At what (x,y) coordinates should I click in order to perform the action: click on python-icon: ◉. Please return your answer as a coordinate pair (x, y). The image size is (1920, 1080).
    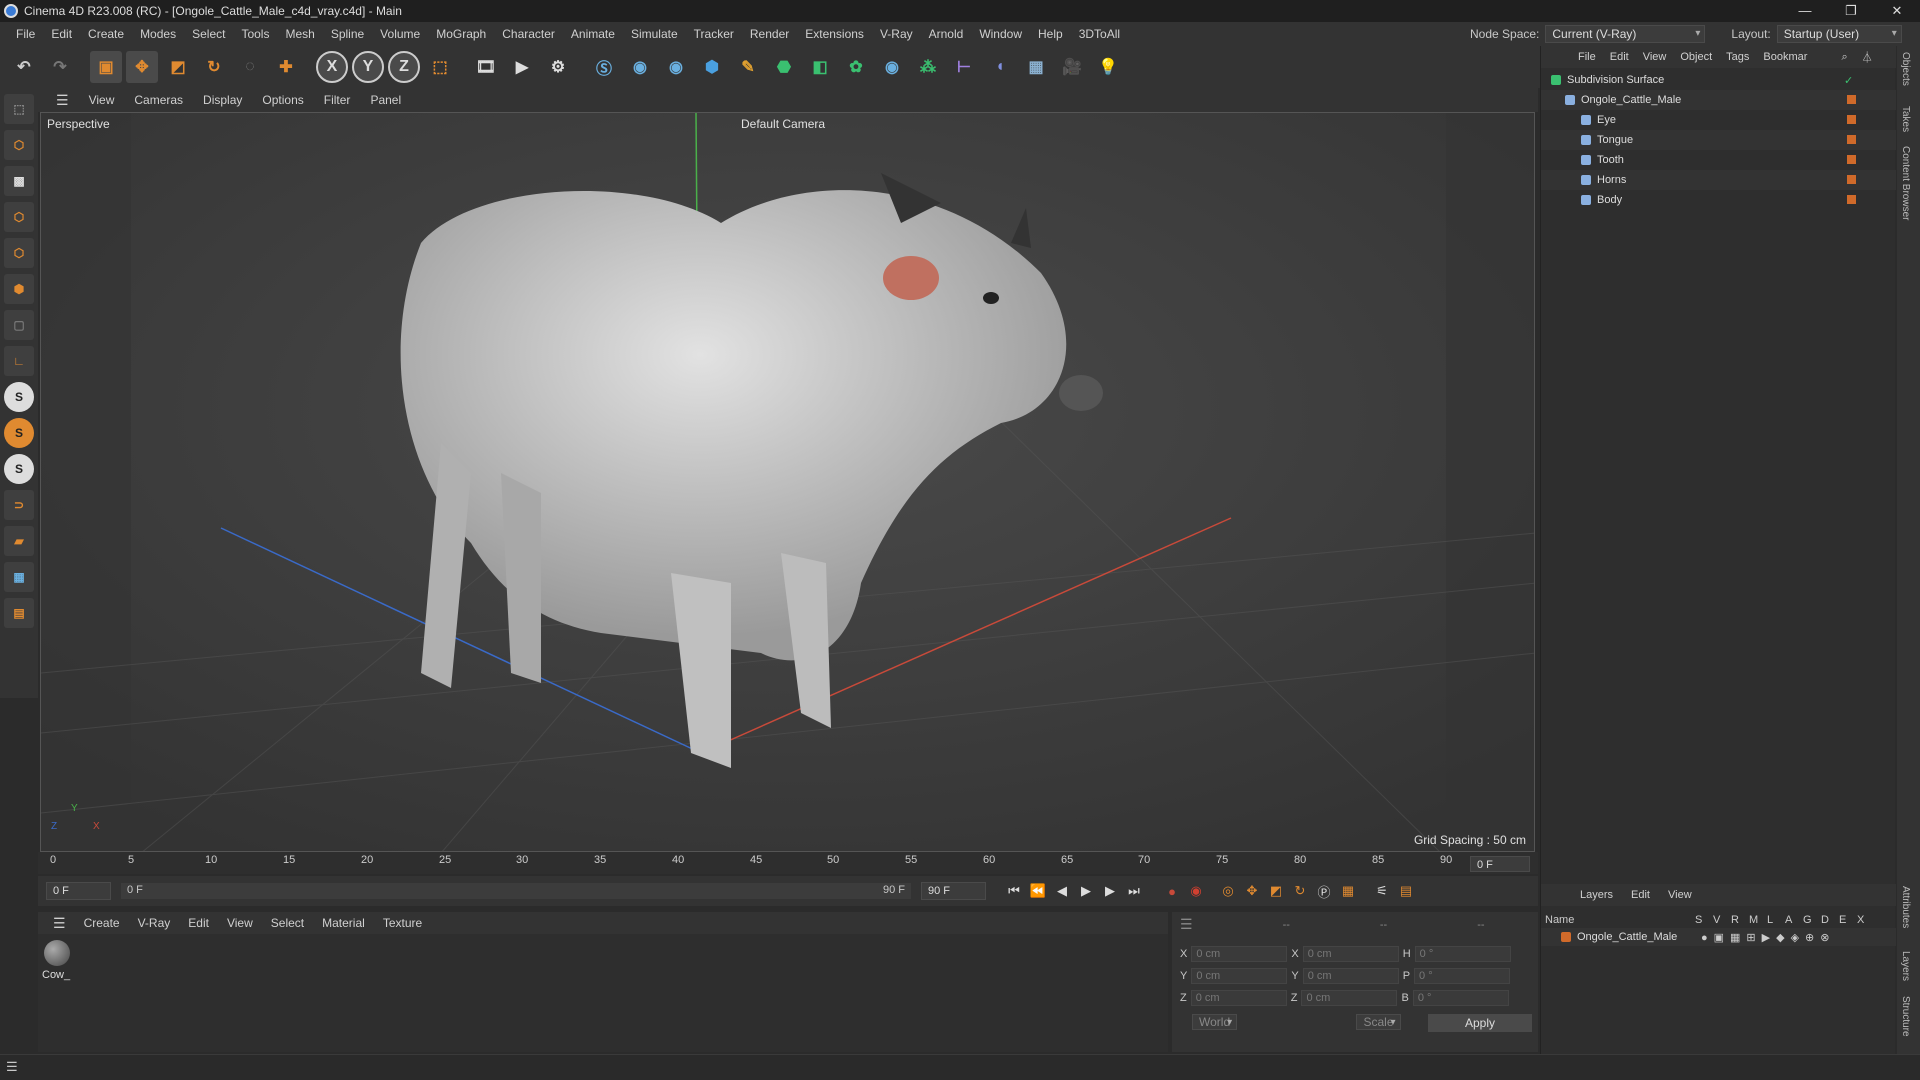
    Looking at the image, I should click on (640, 67).